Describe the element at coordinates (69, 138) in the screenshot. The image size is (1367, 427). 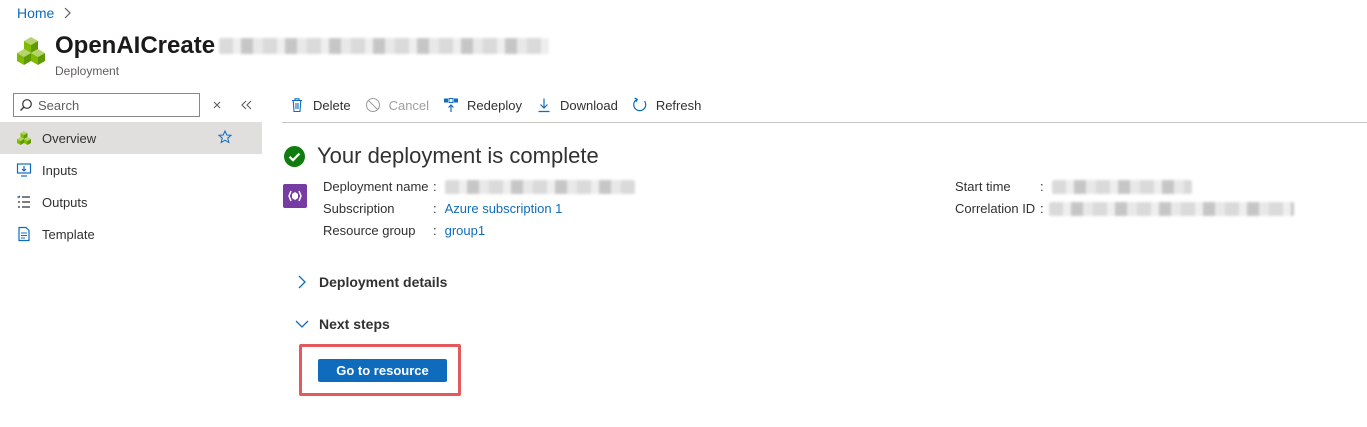
I see `sidebar-item-label: Overview` at that location.